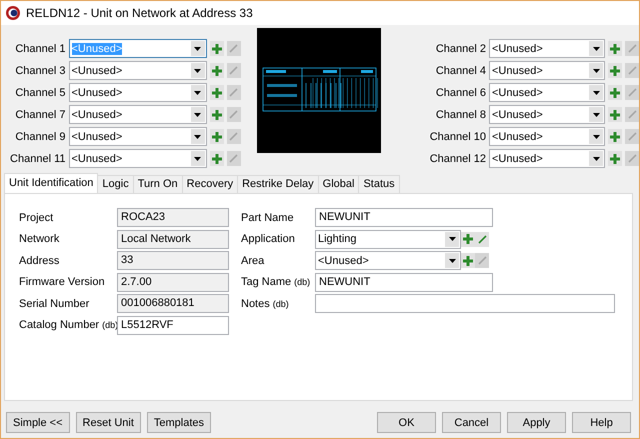  Describe the element at coordinates (268, 218) in the screenshot. I see `field-label: Part Name` at that location.